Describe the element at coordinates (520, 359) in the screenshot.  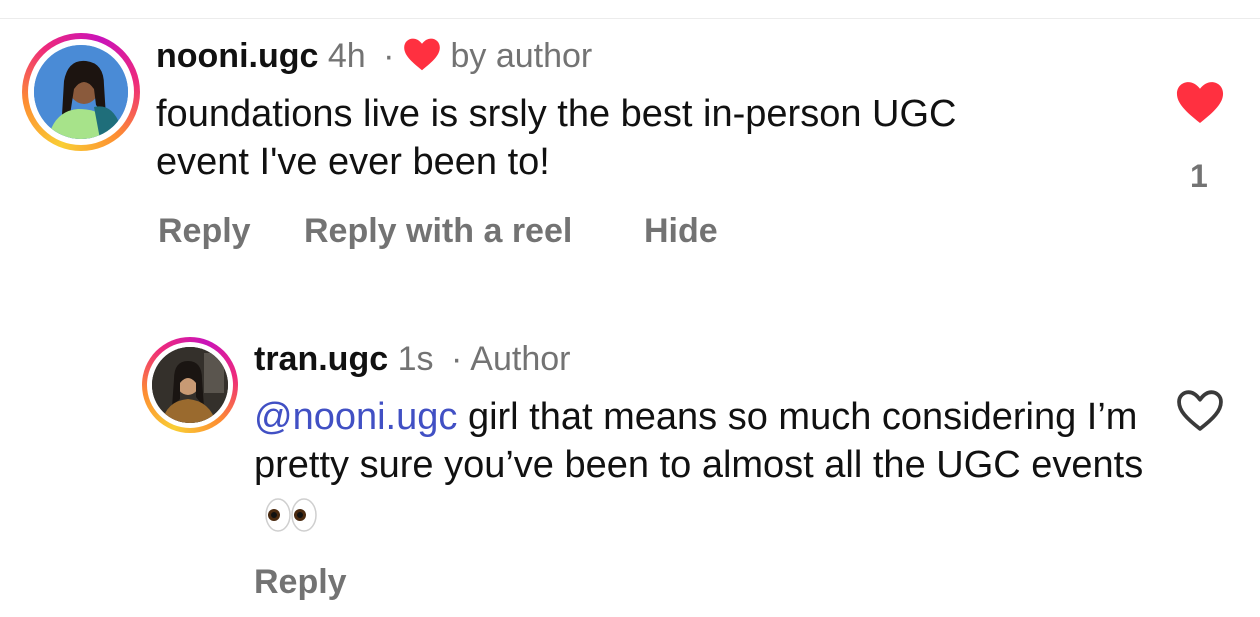
I see `author-badge: Author` at that location.